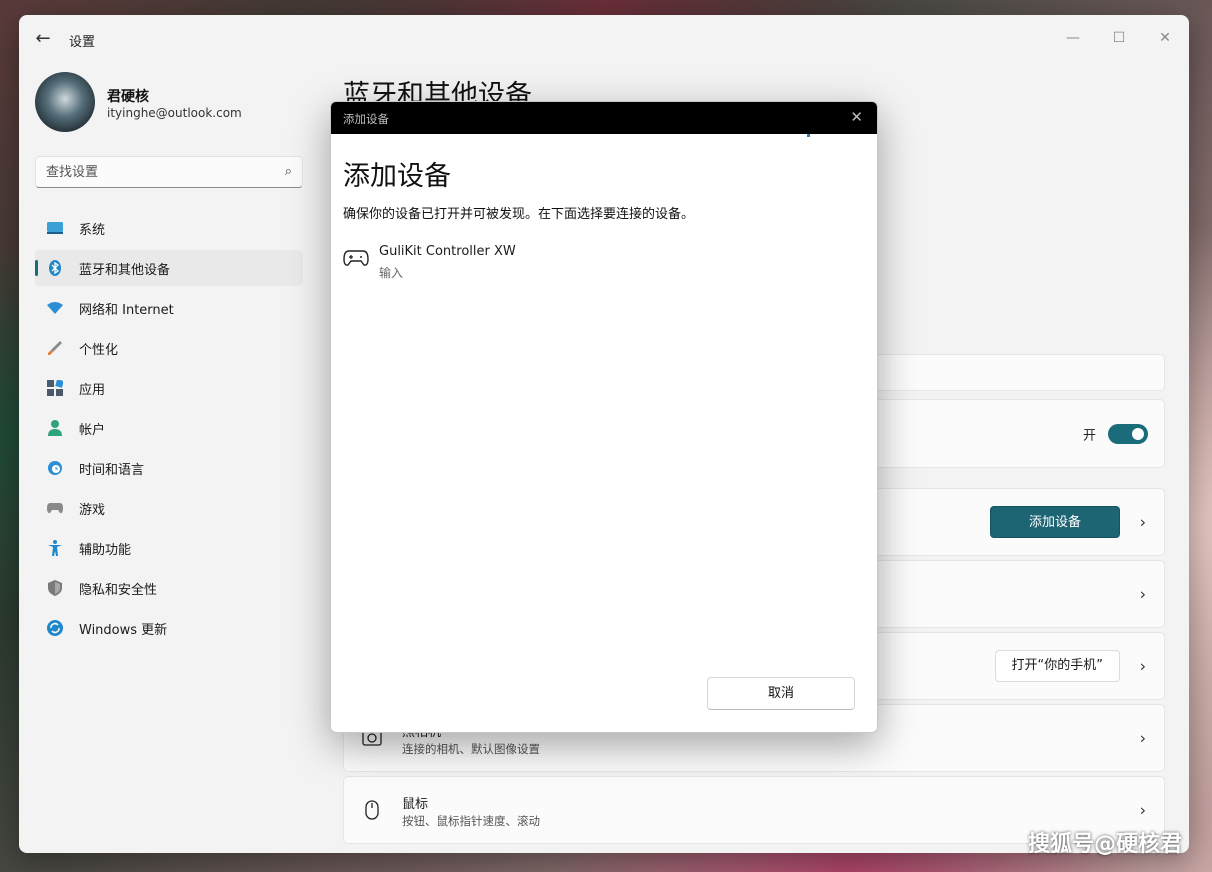 The image size is (1212, 872). I want to click on sidebar-item-label: Windows 更新, so click(123, 630).